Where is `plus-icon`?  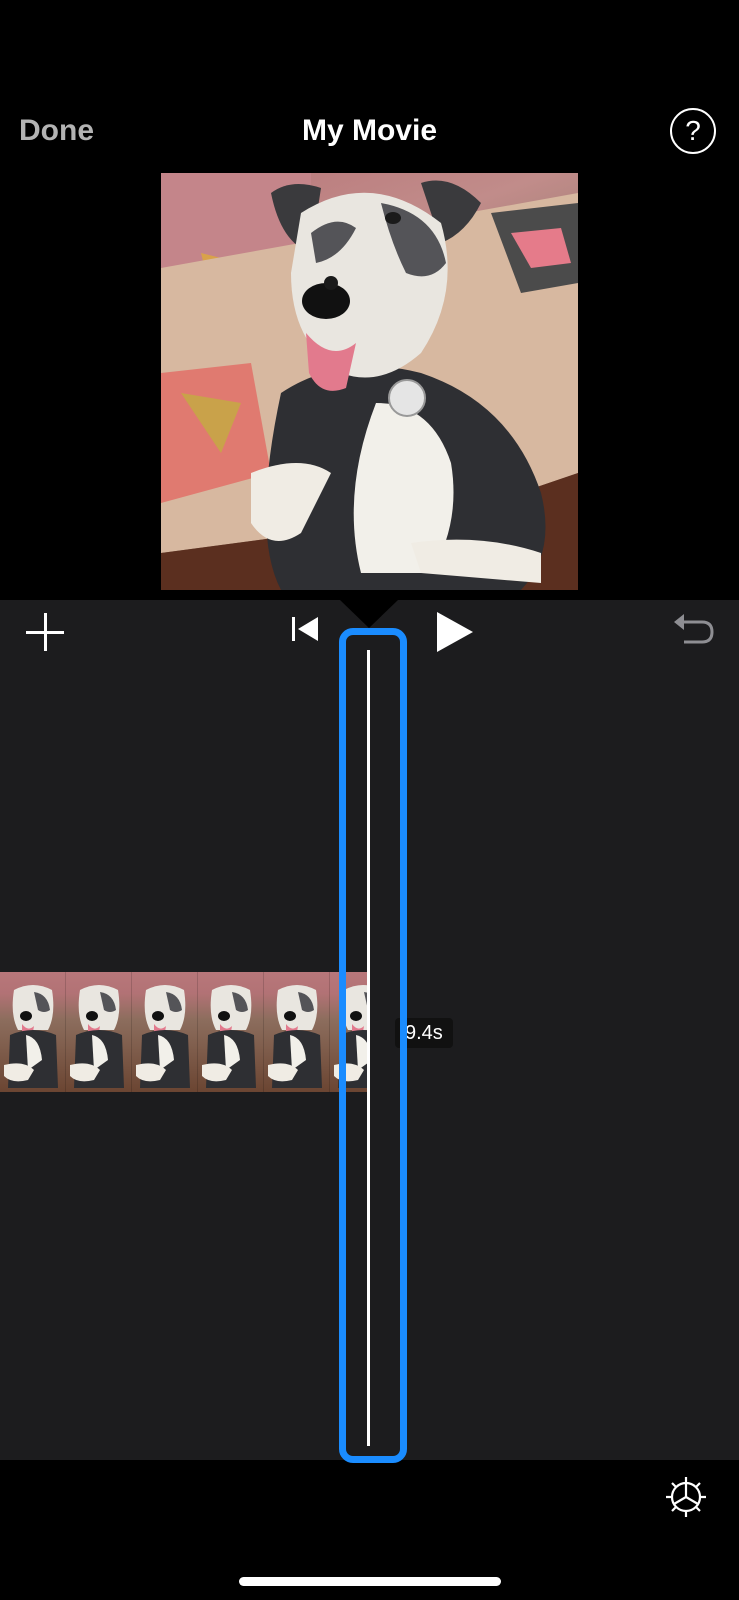 plus-icon is located at coordinates (45, 632).